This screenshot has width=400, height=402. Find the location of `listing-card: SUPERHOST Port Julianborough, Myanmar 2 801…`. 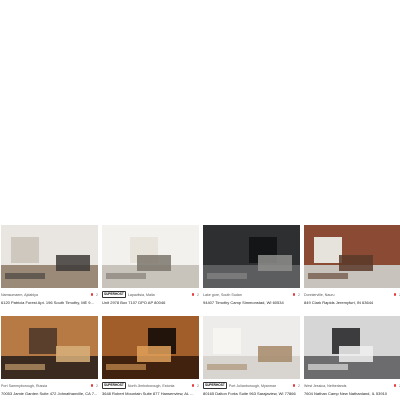

listing-card: SUPERHOST Port Julianborough, Myanmar 2 801… is located at coordinates (251, 359).